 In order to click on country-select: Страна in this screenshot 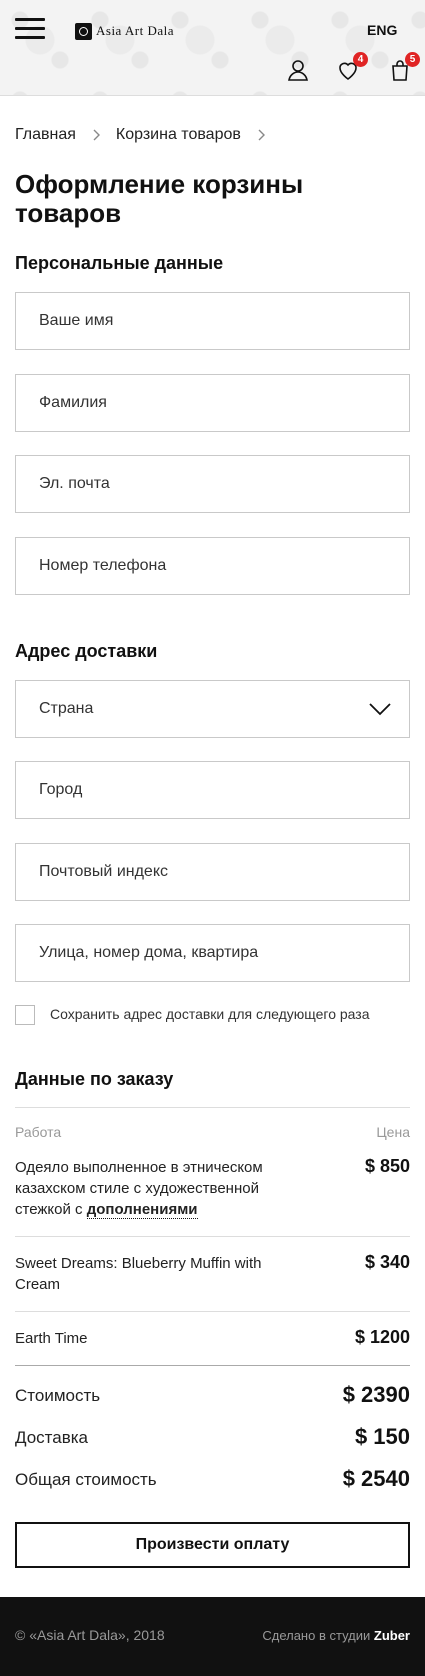, I will do `click(212, 709)`.